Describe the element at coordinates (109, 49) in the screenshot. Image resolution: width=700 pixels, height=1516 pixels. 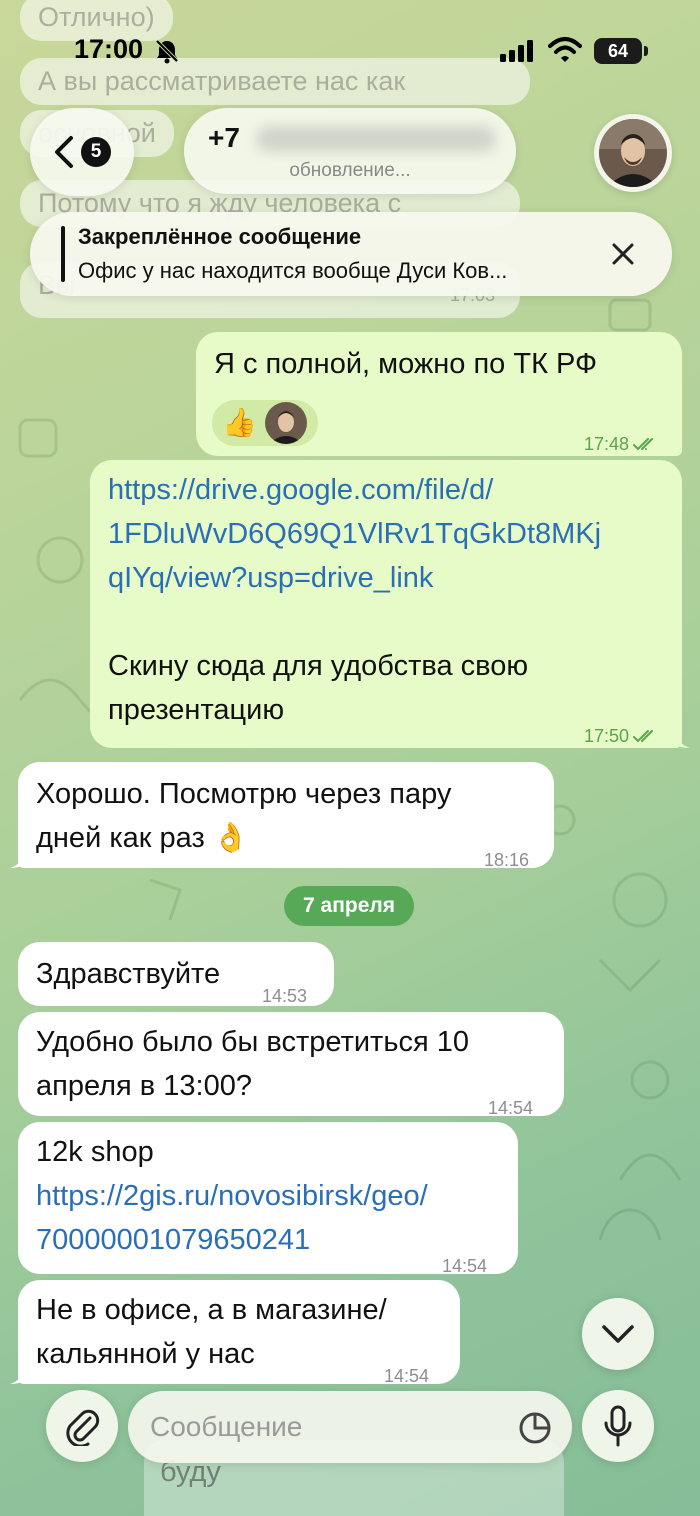
I see `status-time: 17:00` at that location.